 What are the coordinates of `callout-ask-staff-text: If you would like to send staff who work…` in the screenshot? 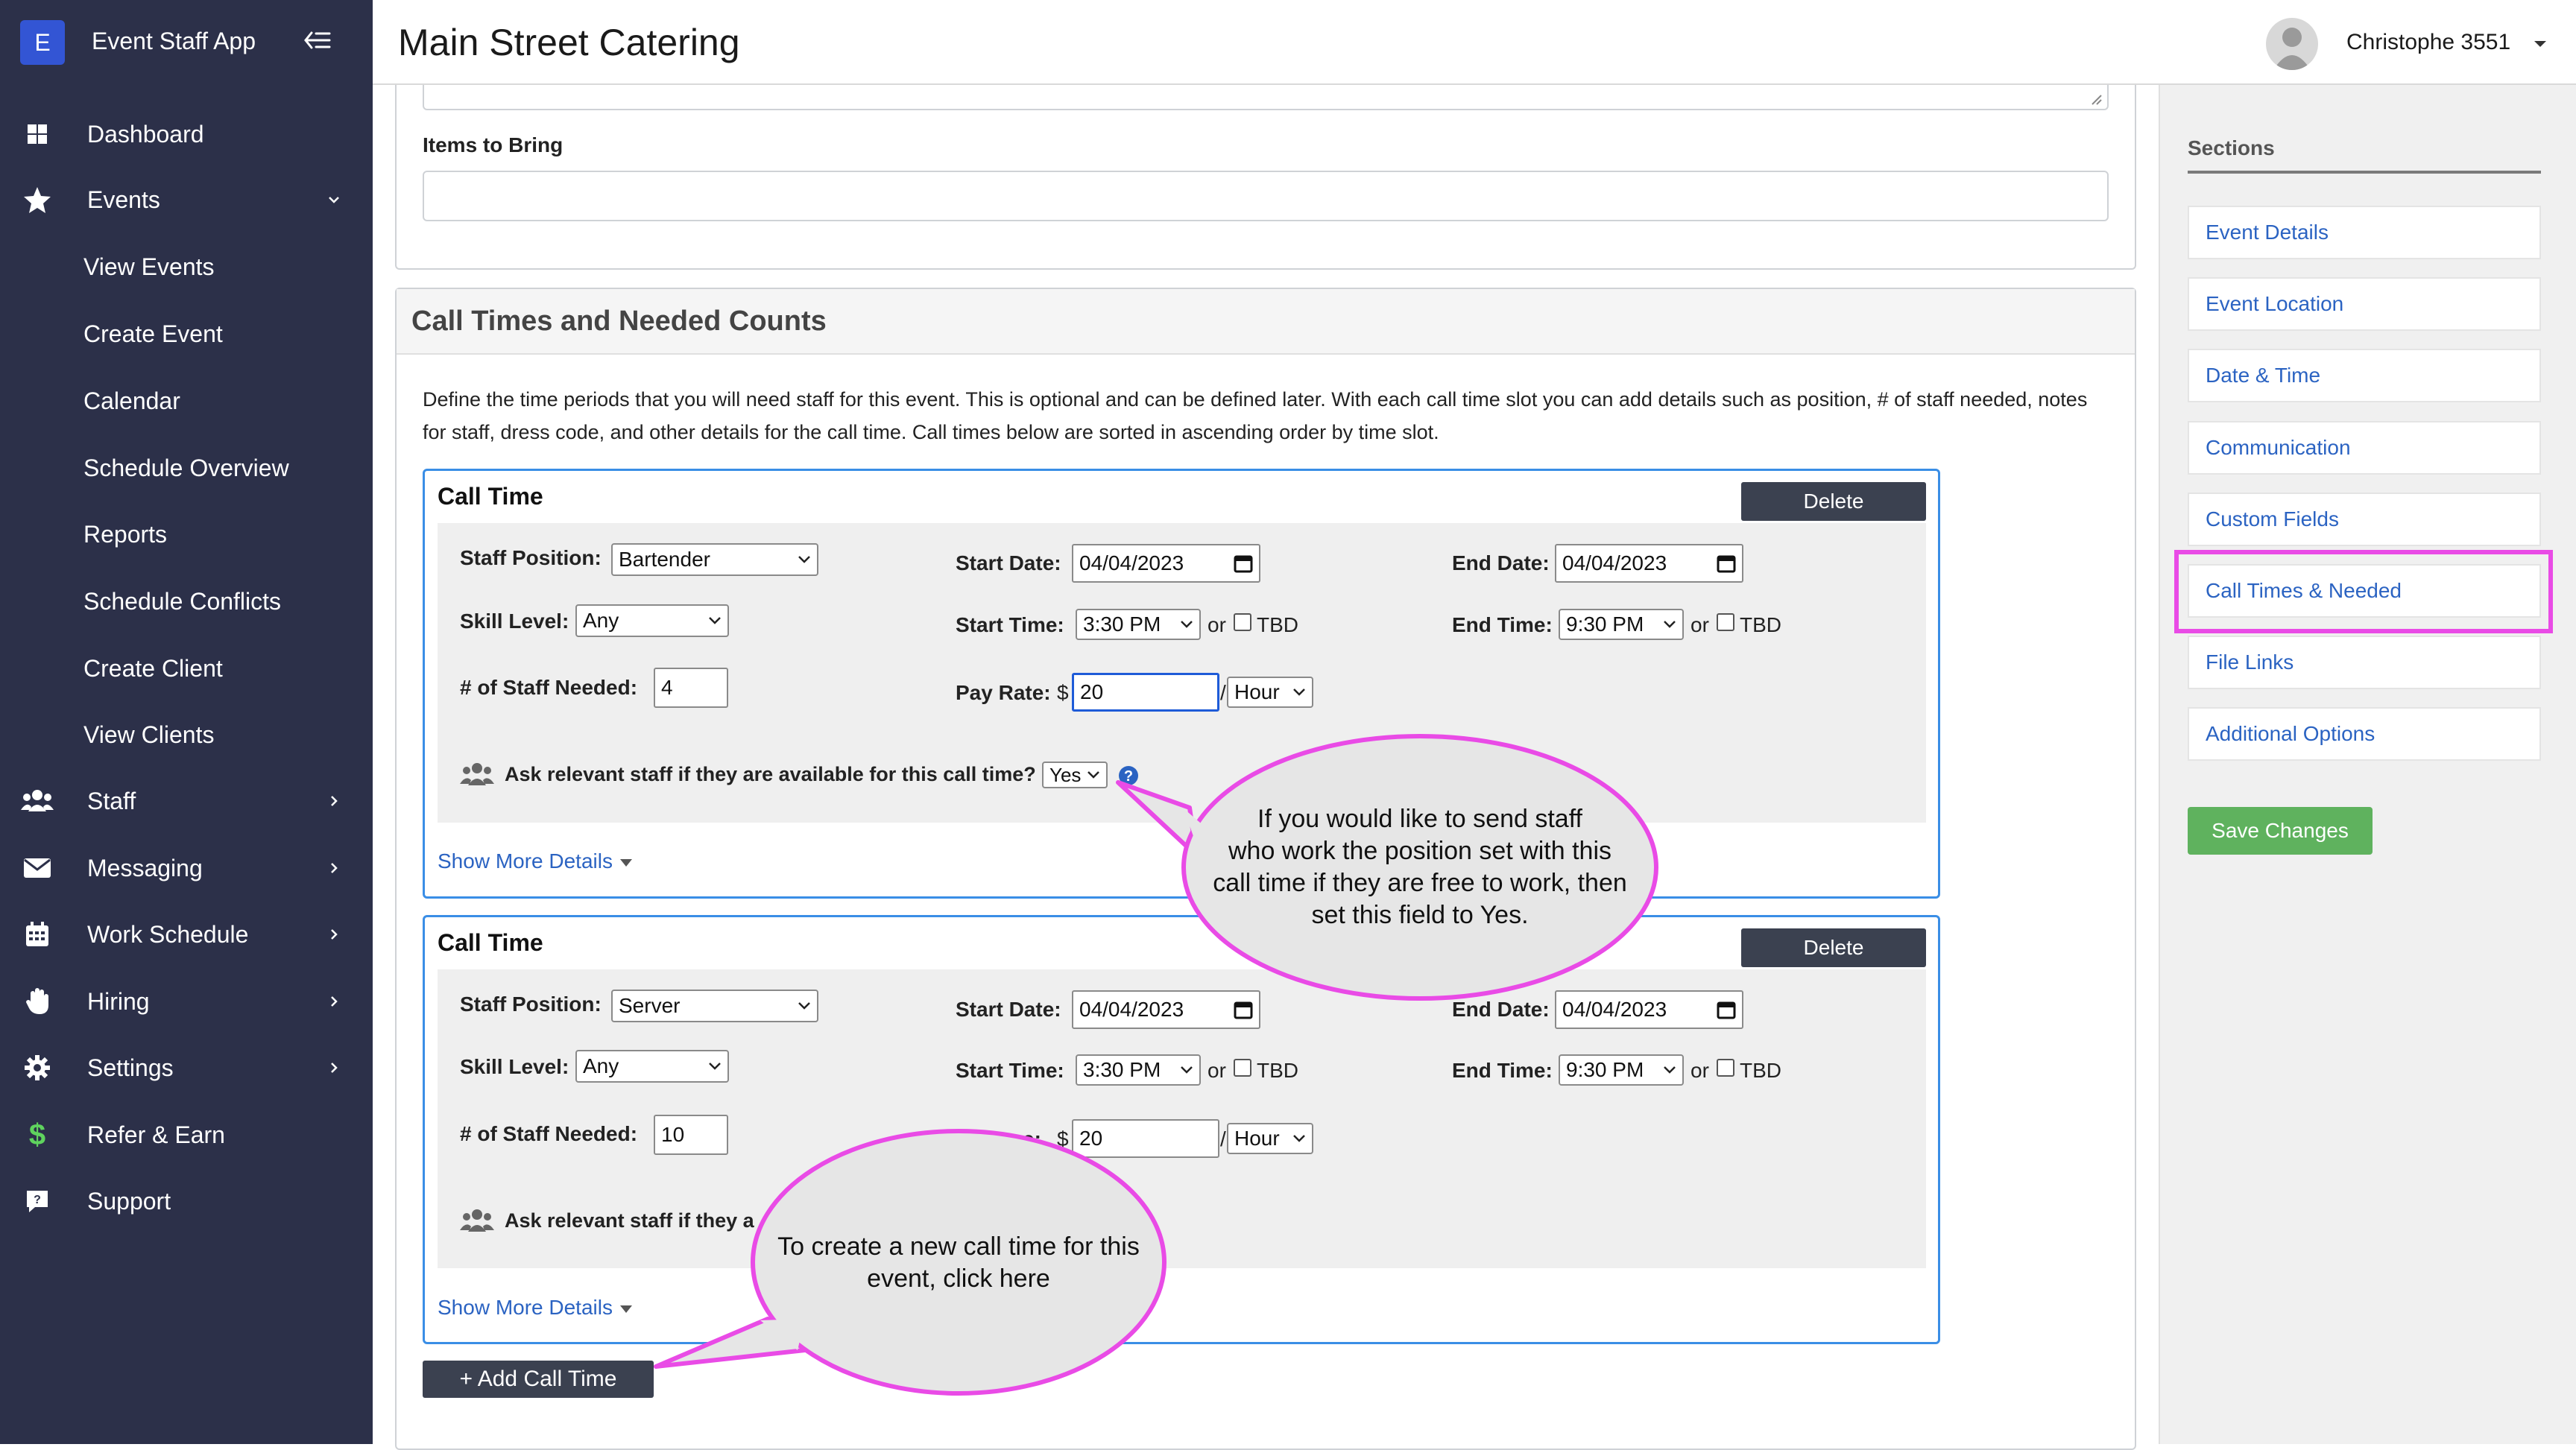 It's located at (1420, 867).